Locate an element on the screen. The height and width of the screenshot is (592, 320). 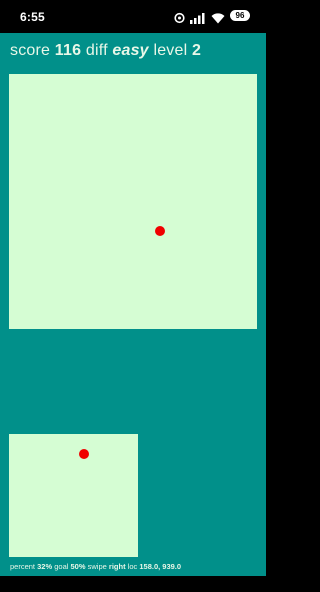
wifi-icon is located at coordinates (218, 16).